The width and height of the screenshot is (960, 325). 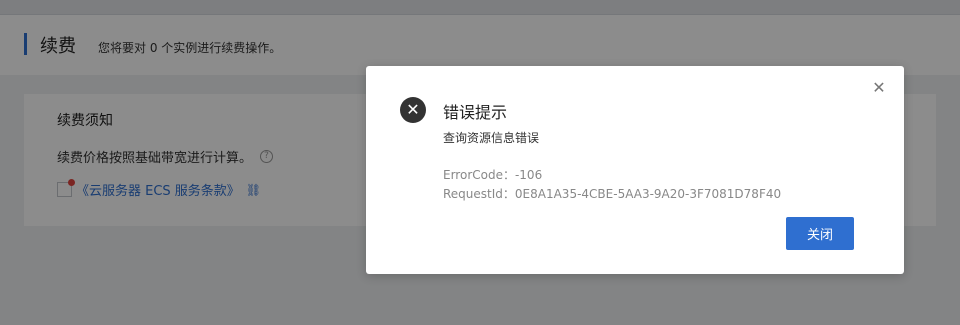 I want to click on error-x-circle-icon: ✕, so click(x=413, y=110).